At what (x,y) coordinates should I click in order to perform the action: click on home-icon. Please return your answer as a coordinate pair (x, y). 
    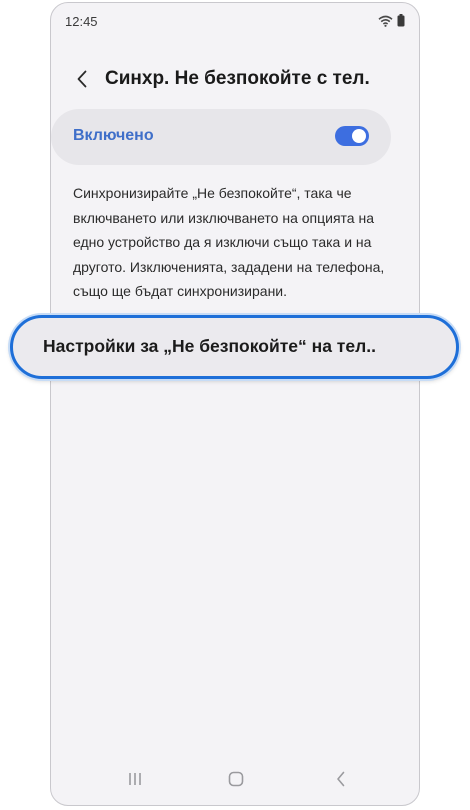
    Looking at the image, I should click on (236, 779).